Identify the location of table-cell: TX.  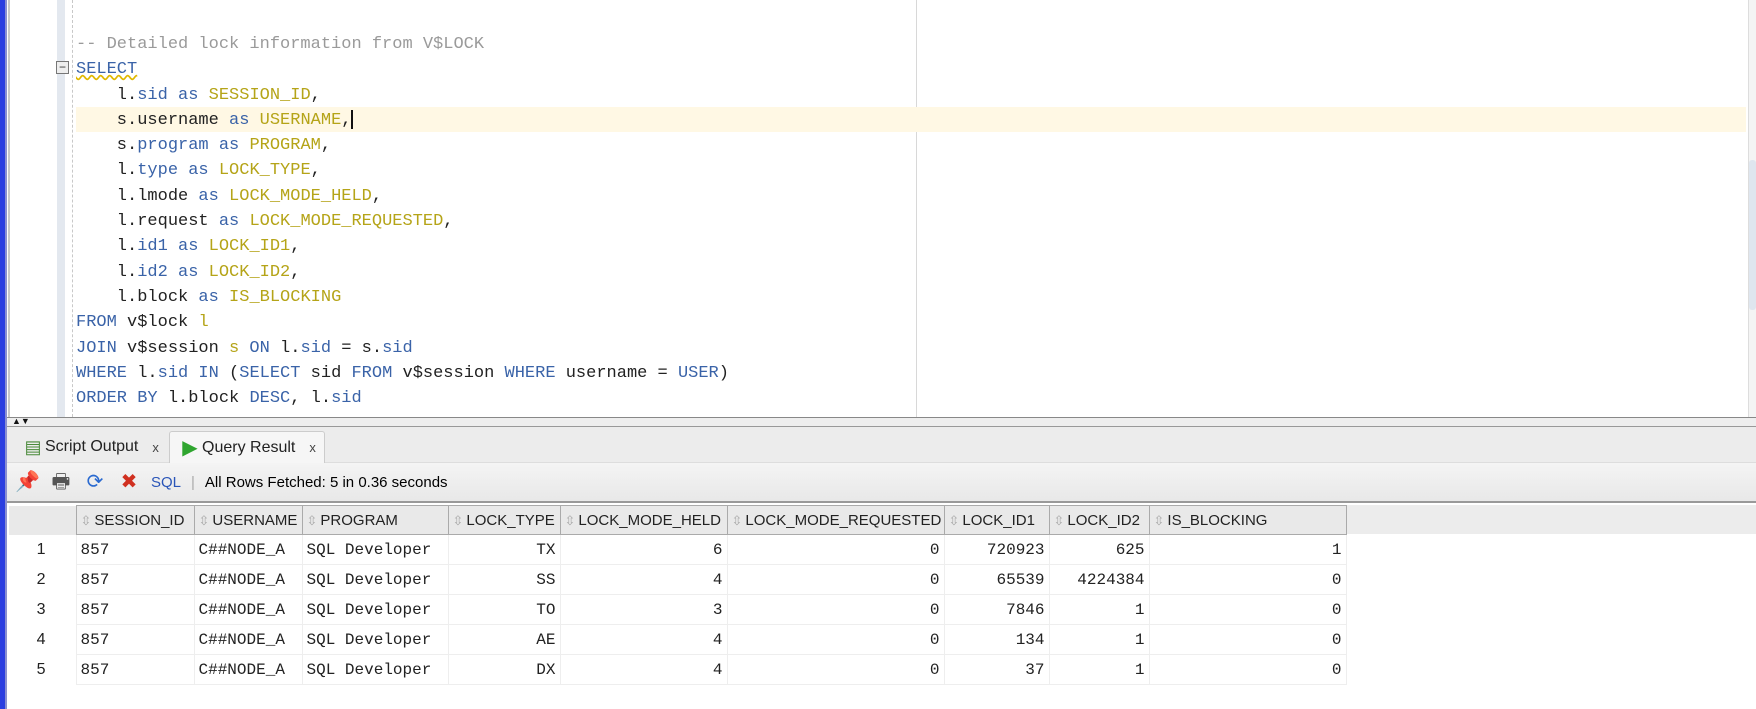
(504, 549).